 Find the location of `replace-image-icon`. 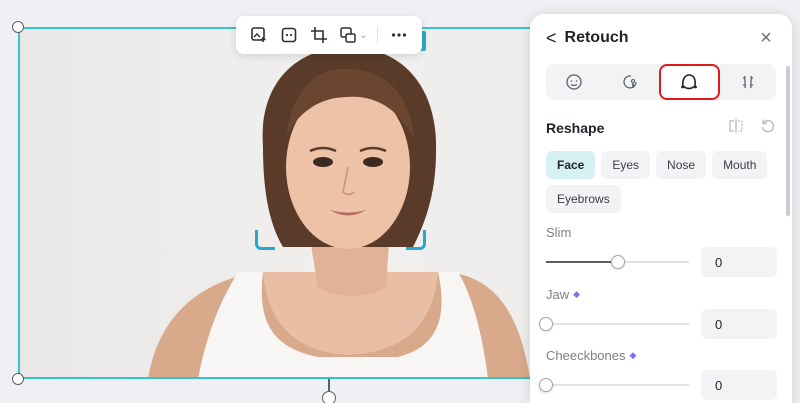

replace-image-icon is located at coordinates (348, 35).